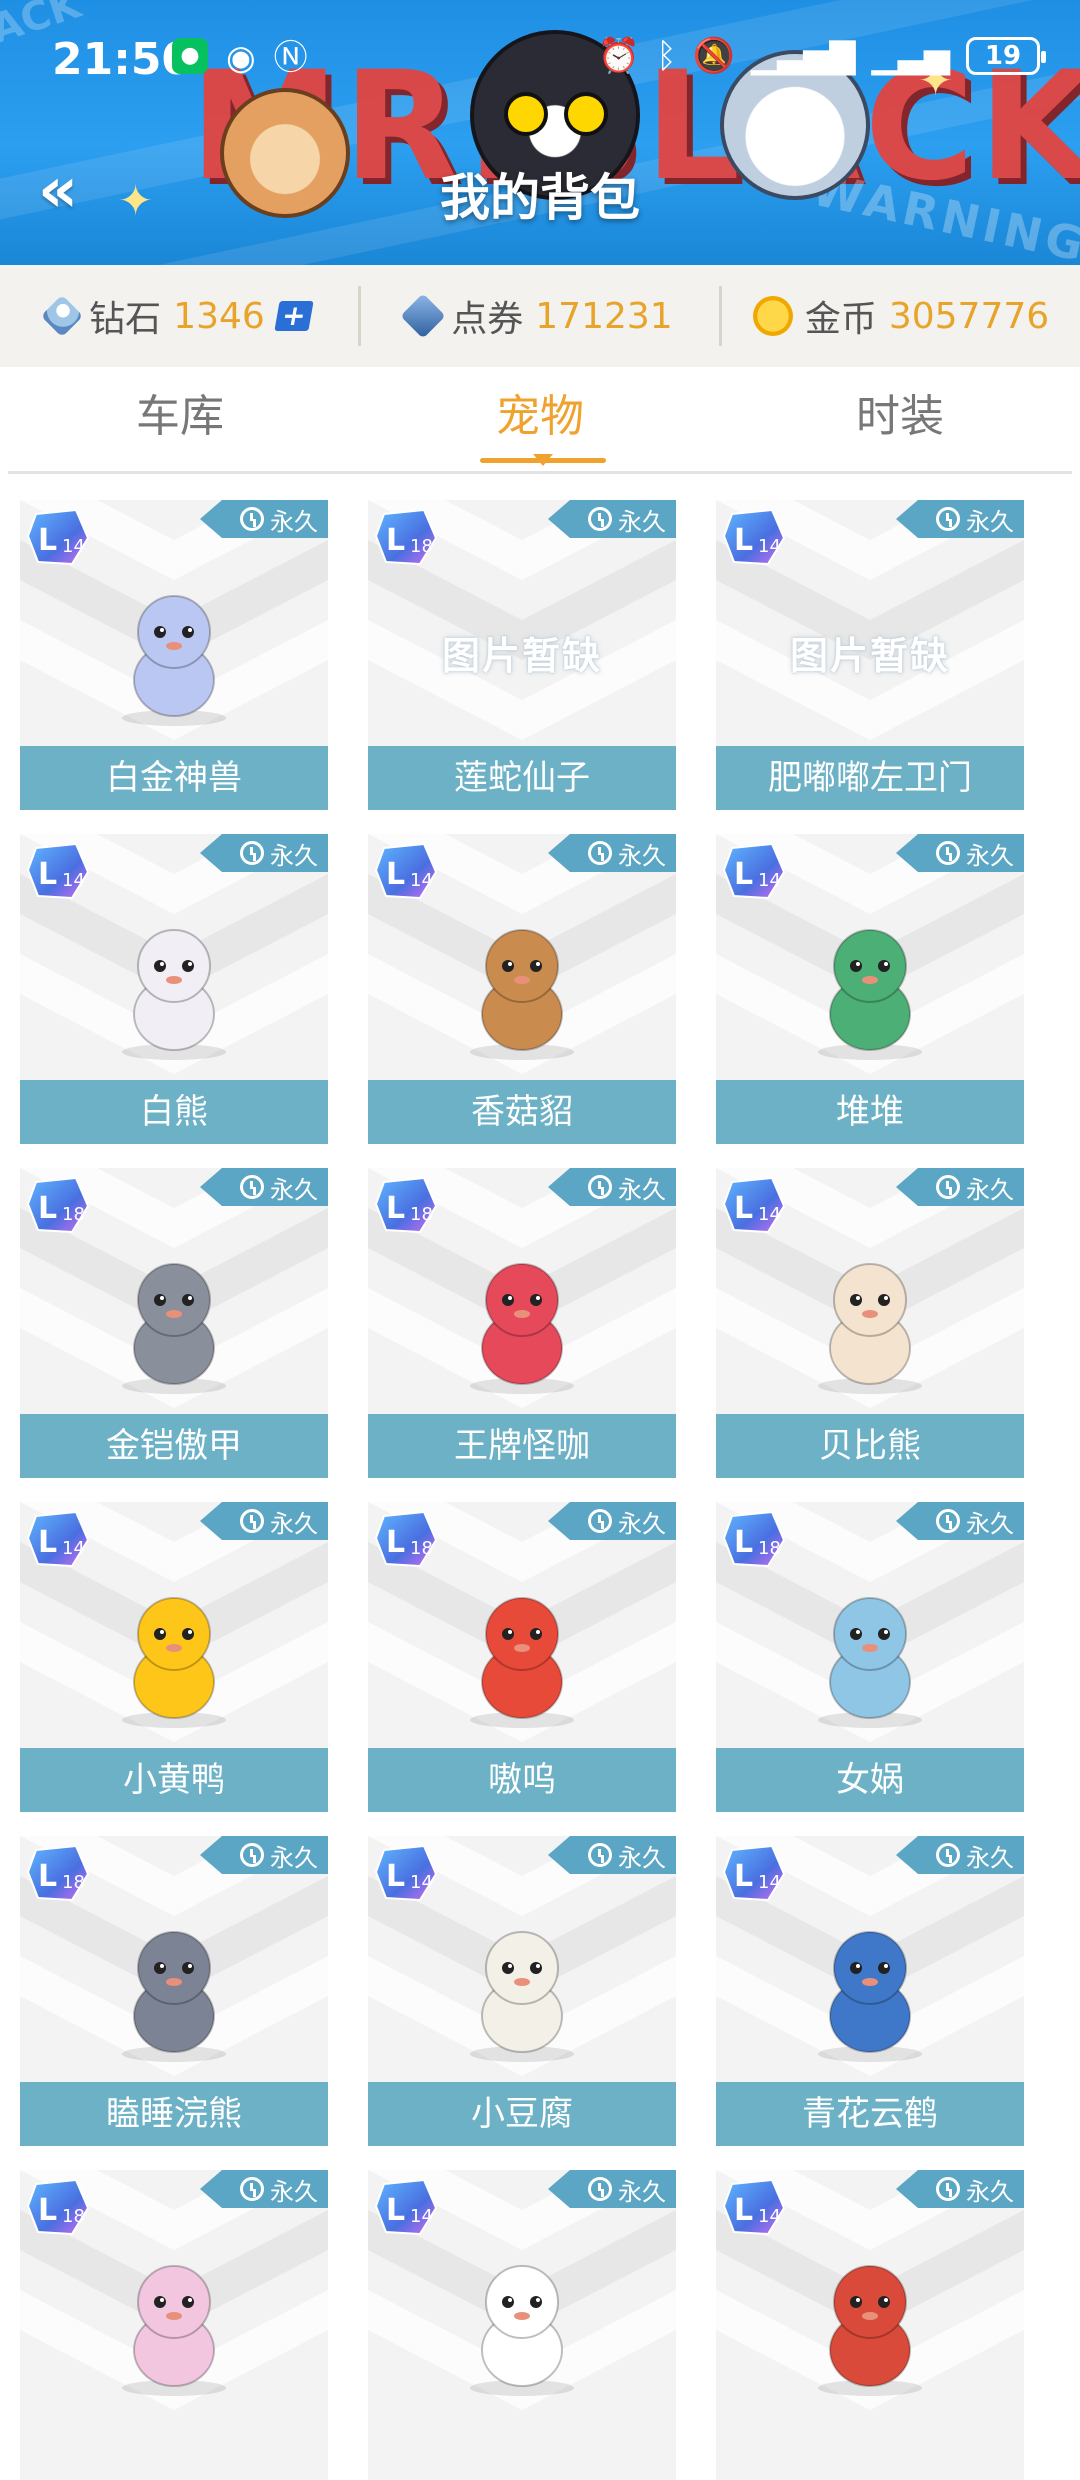 The height and width of the screenshot is (2480, 1080). I want to click on pet-name: 莲蛇仙子, so click(522, 778).